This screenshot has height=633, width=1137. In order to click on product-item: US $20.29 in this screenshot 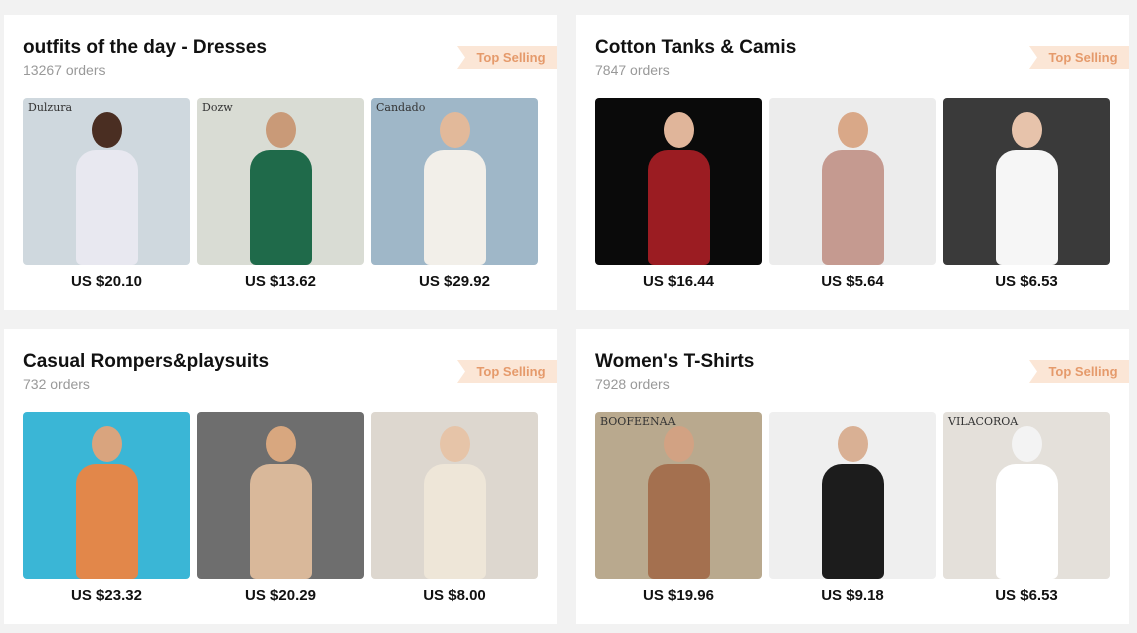, I will do `click(280, 508)`.